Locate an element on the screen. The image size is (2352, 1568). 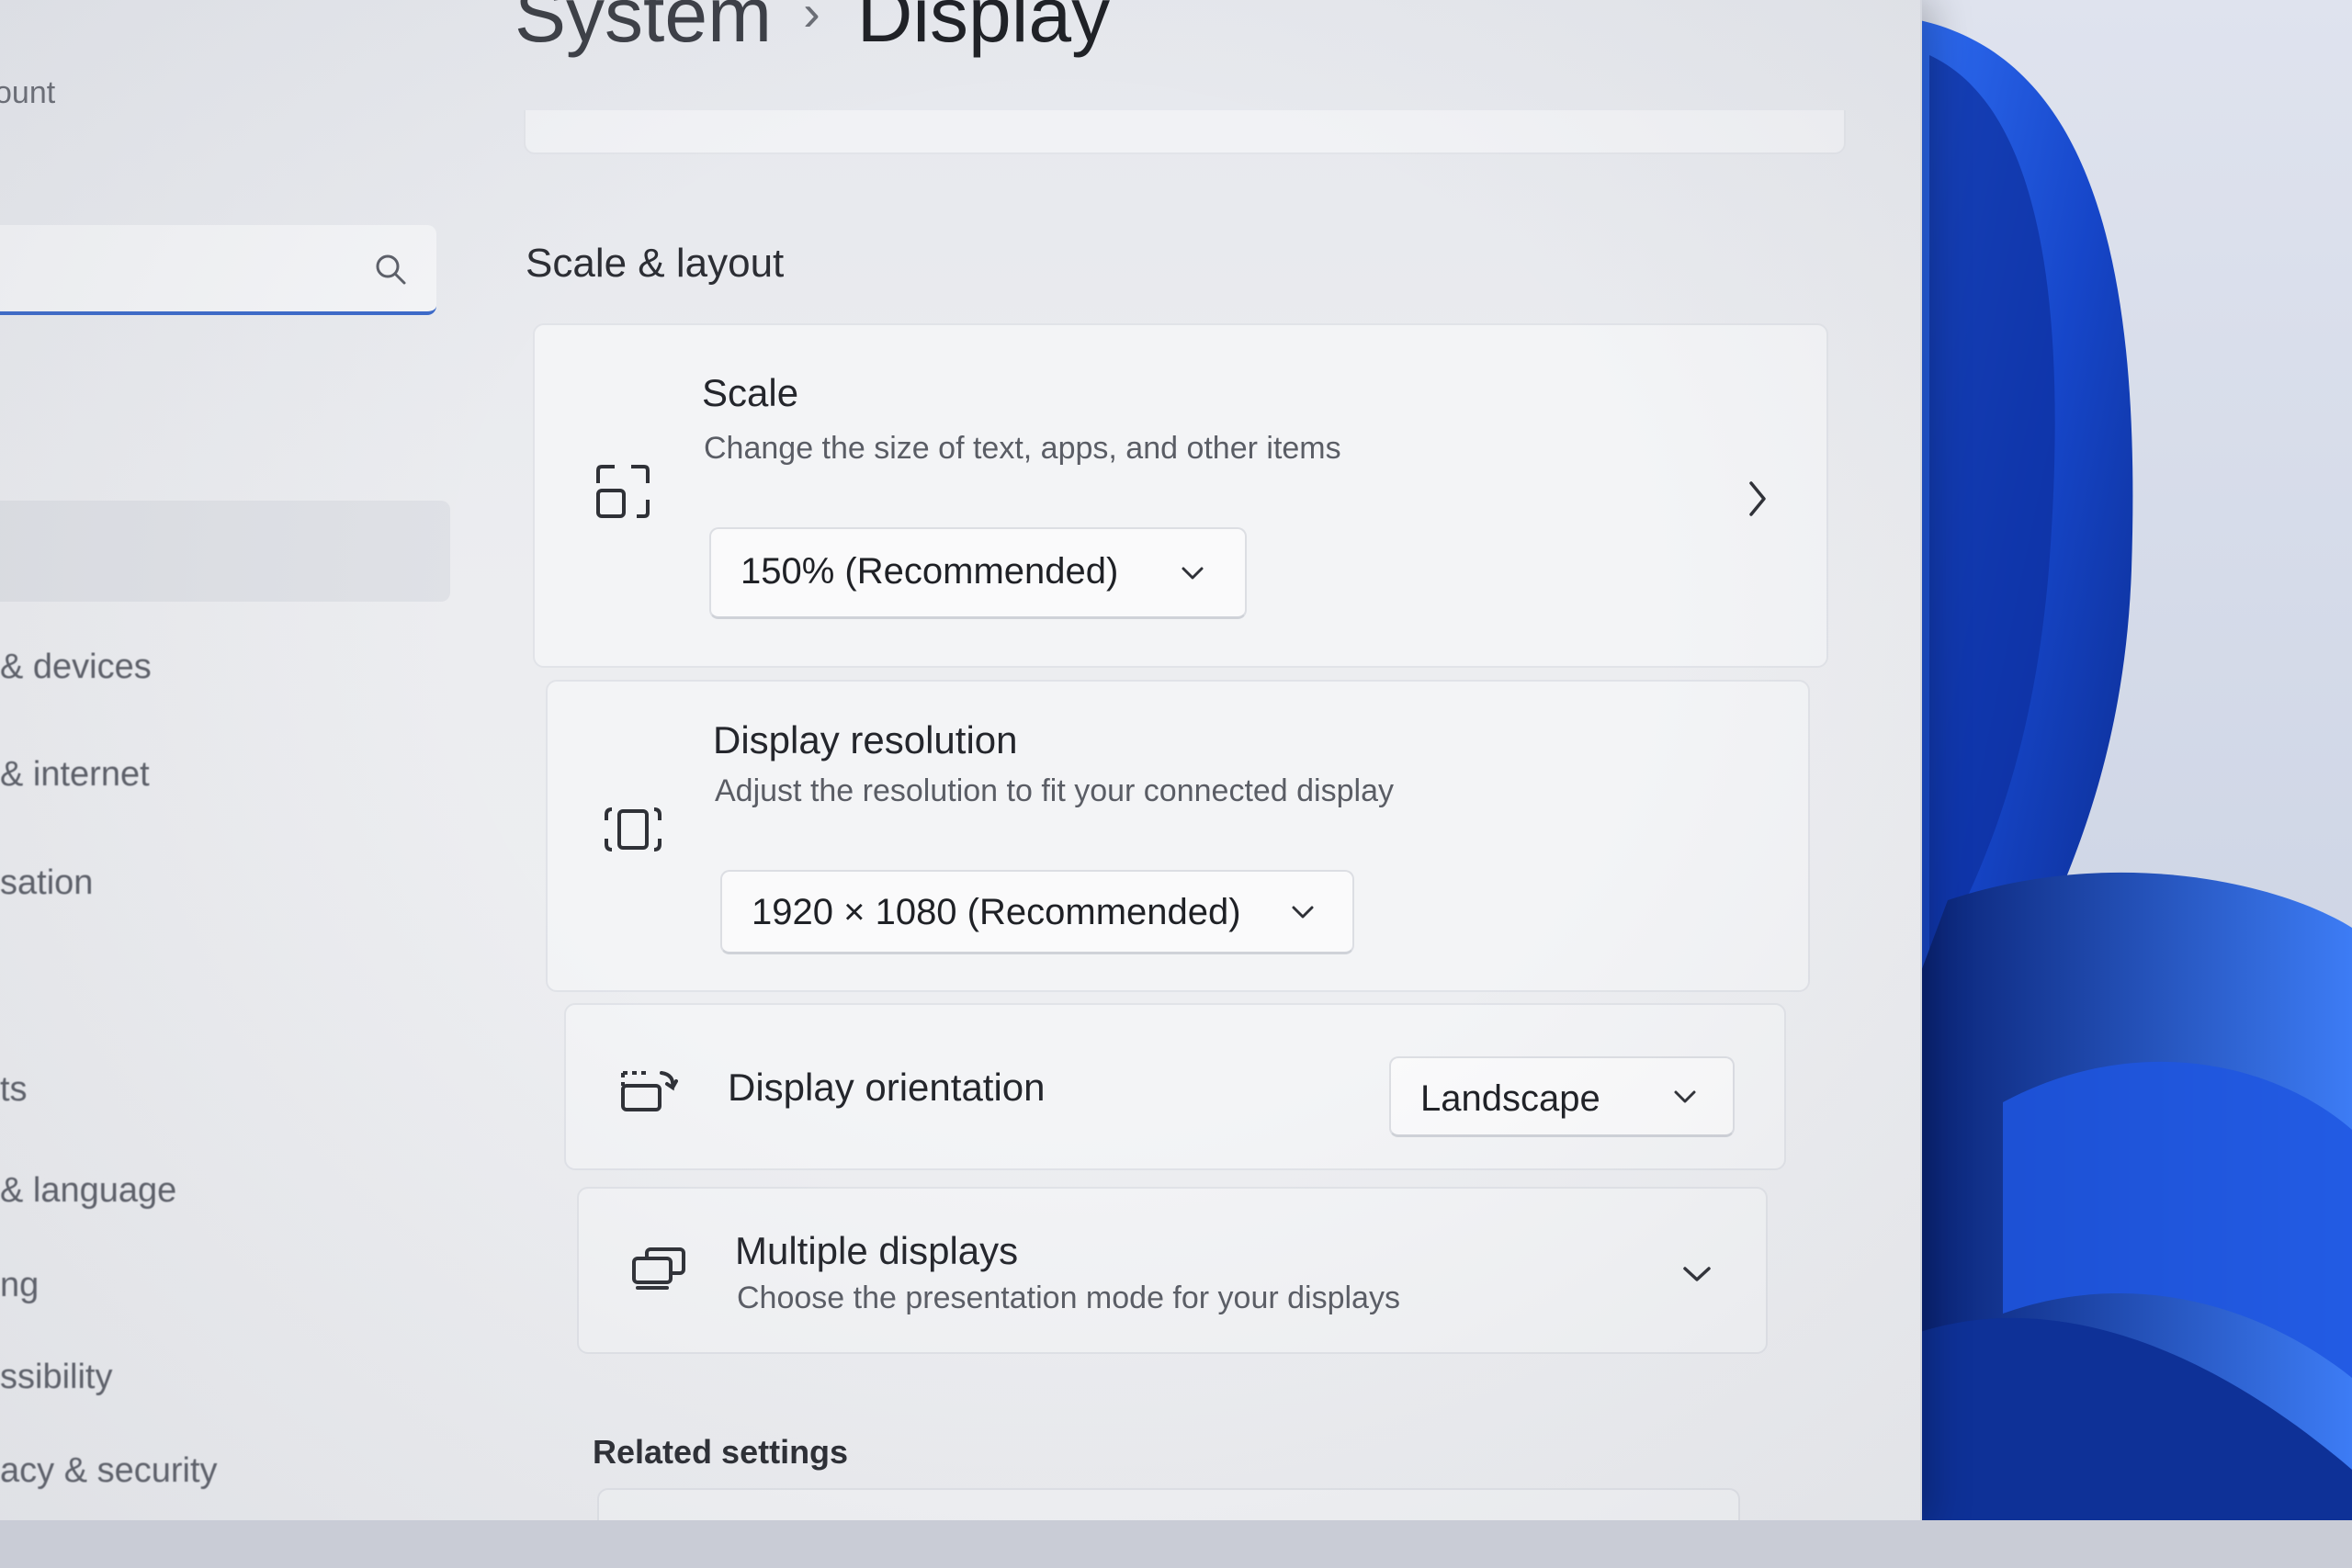
orientation-icon is located at coordinates (649, 1091).